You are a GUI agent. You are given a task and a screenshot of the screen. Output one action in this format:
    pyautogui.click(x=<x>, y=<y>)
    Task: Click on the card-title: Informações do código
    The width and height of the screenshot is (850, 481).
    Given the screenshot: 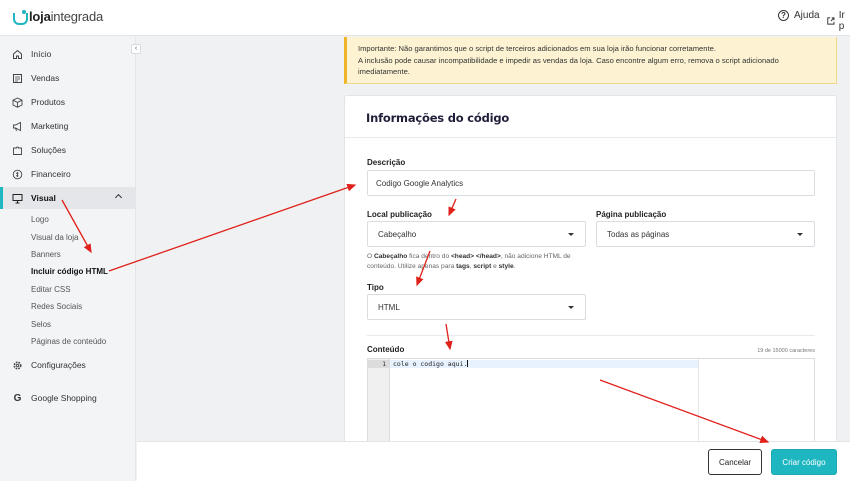 What is the action you would take?
    pyautogui.click(x=438, y=118)
    